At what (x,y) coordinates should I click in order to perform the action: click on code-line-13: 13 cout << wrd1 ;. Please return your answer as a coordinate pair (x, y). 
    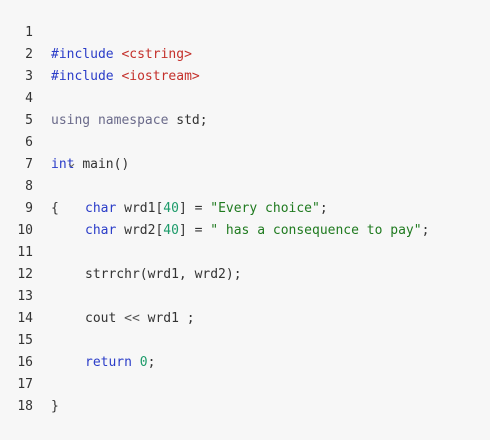
    Looking at the image, I should click on (245, 295).